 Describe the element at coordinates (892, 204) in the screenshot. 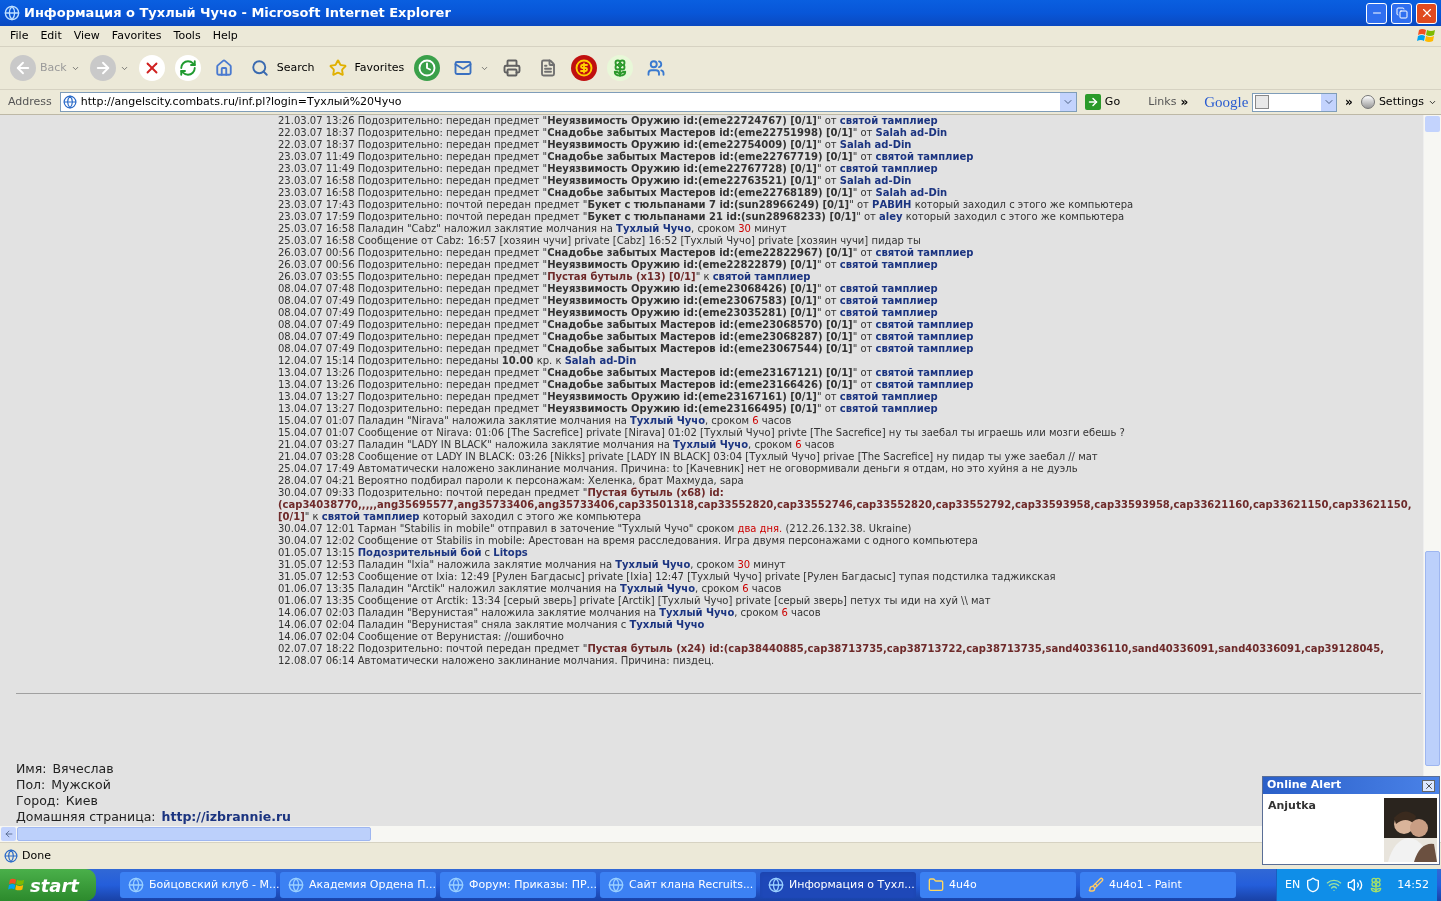

I see `player-link: РАВИН` at that location.